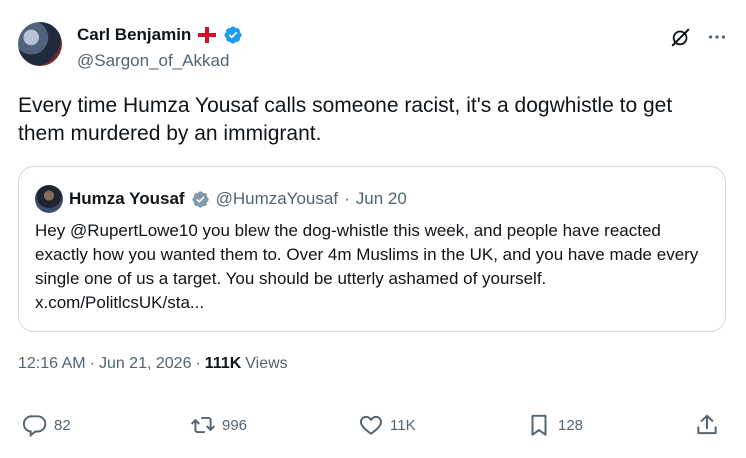 The height and width of the screenshot is (458, 746). I want to click on bookmark-icon, so click(539, 425).